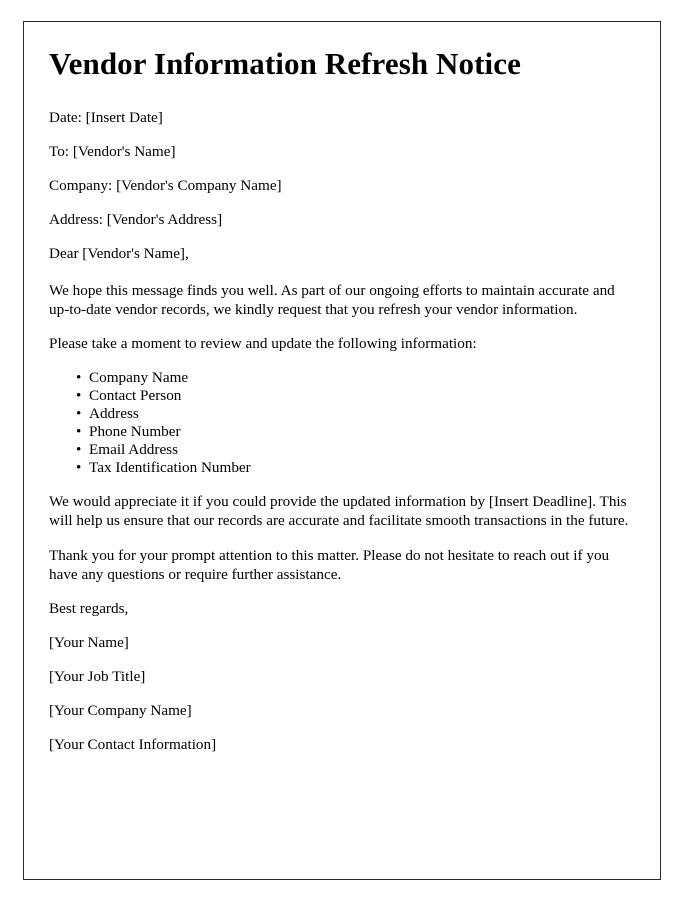  Describe the element at coordinates (112, 151) in the screenshot. I see `field-recipient: To: [Vendor's Name]` at that location.